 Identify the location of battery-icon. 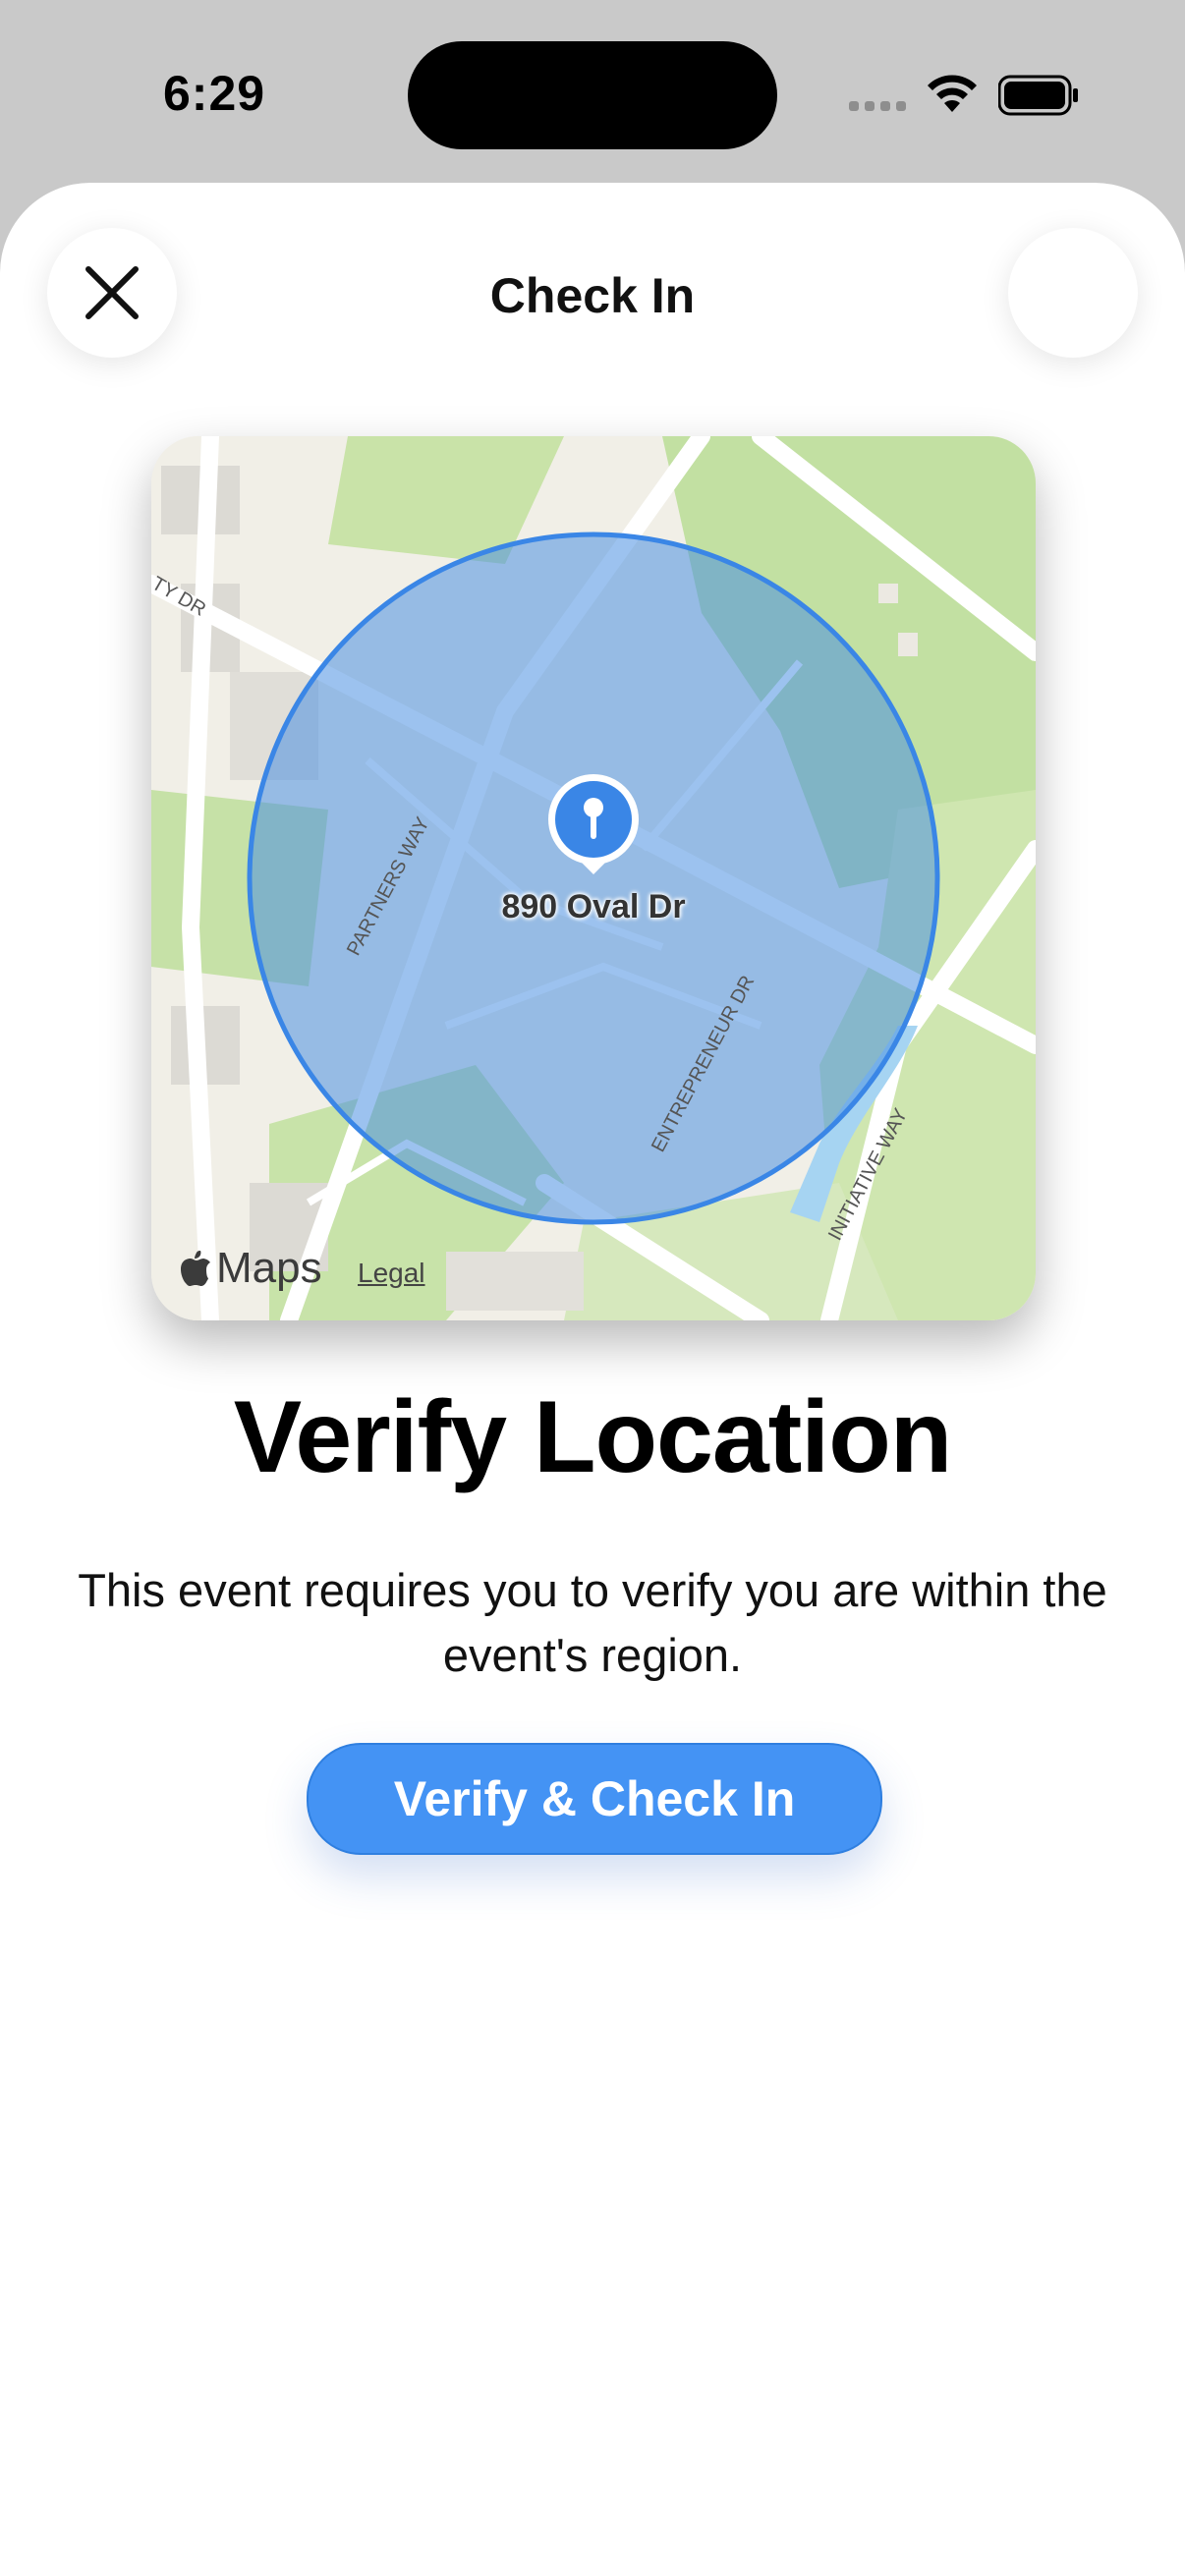
(1038, 95).